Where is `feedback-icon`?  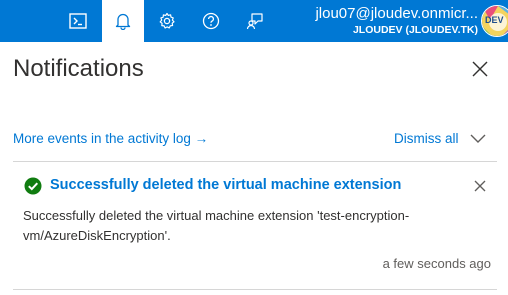 feedback-icon is located at coordinates (254, 21).